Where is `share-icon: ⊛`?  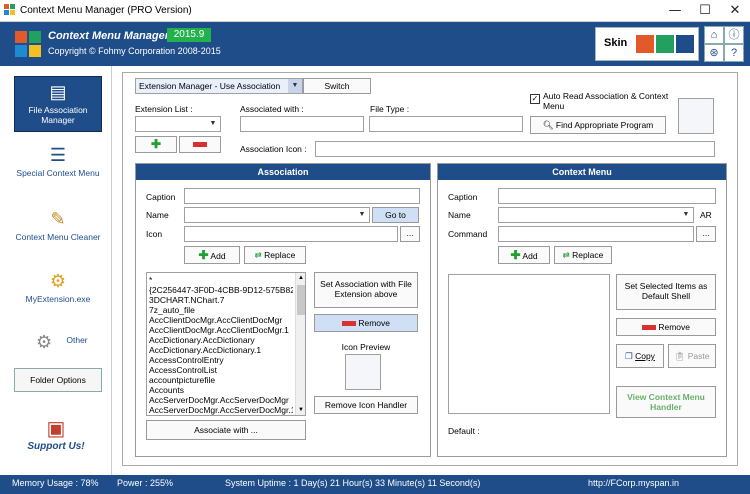
share-icon: ⊛ is located at coordinates (714, 53).